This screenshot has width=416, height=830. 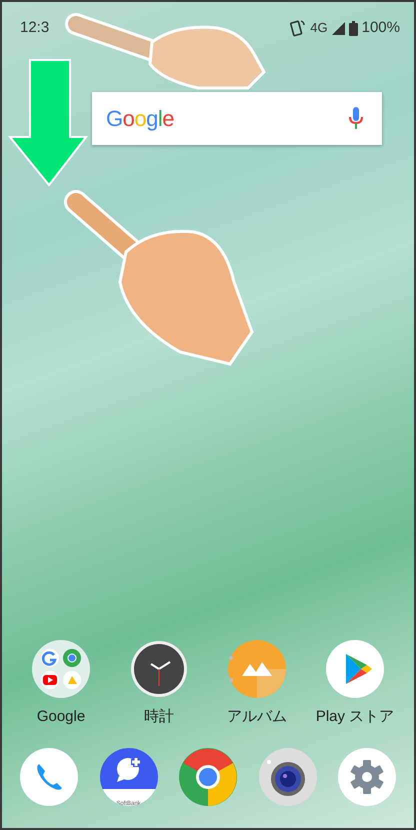 What do you see at coordinates (355, 669) in the screenshot?
I see `play-store-icon` at bounding box center [355, 669].